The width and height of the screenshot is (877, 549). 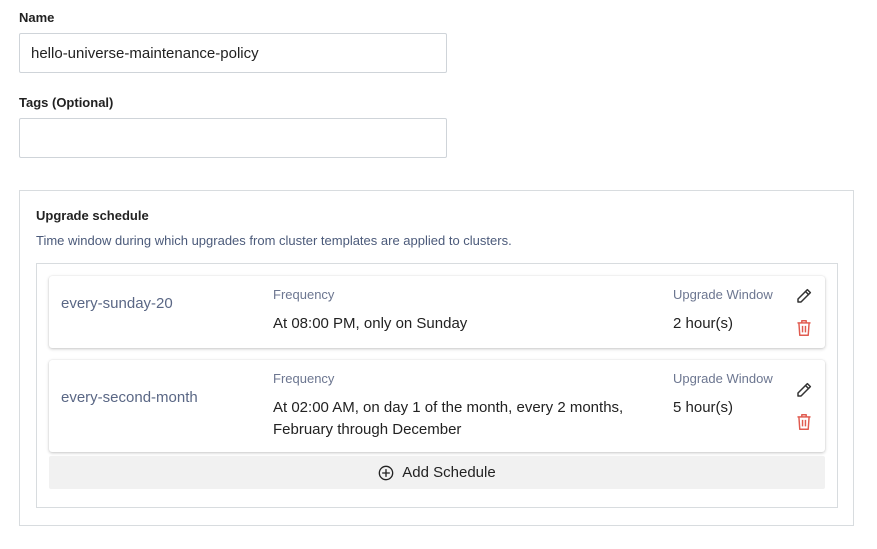 What do you see at coordinates (449, 472) in the screenshot?
I see `add-schedule-label: Add Schedule` at bounding box center [449, 472].